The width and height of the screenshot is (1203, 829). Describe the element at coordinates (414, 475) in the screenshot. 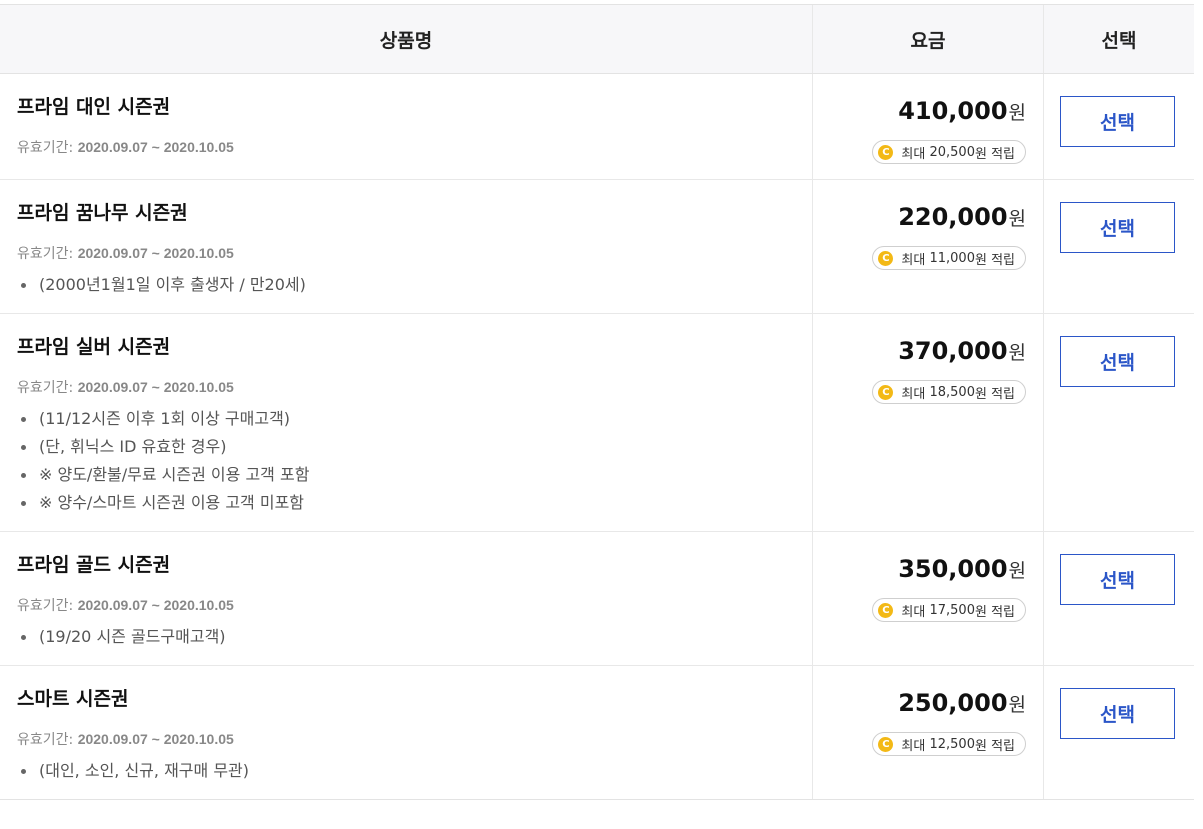

I see `note-item: ※ 양도/환불/무료 시즌권 이용 고객 포함` at that location.